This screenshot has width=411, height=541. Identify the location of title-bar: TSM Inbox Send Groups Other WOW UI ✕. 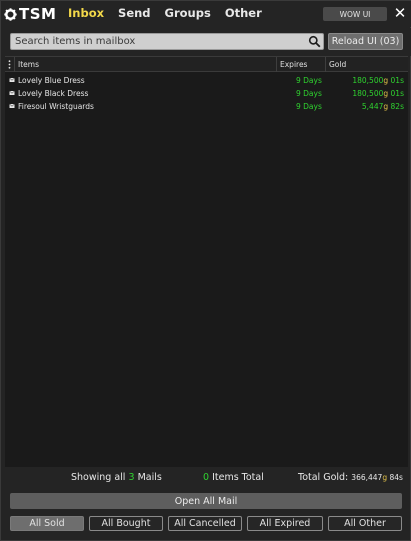
(206, 14).